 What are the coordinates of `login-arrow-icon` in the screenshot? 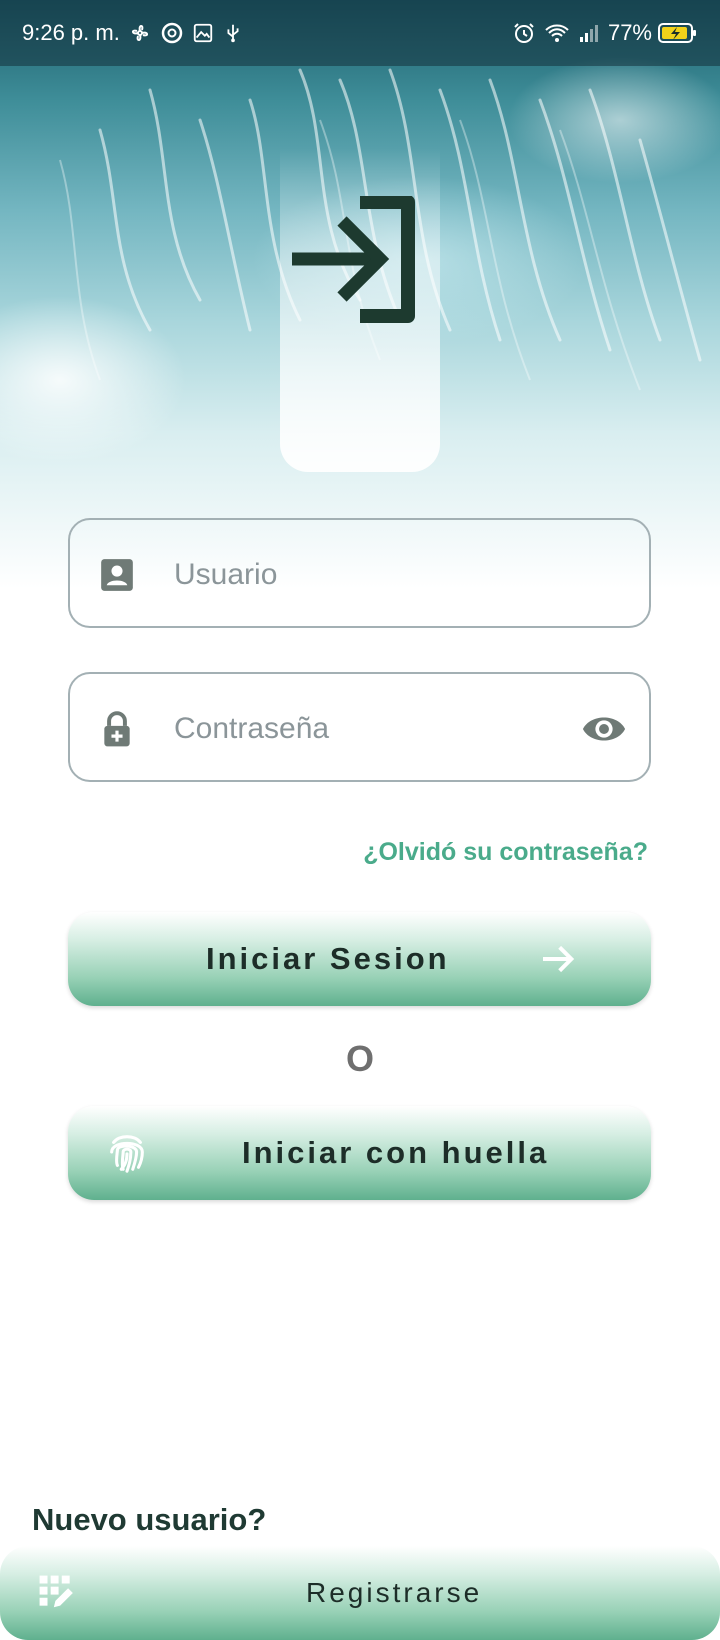 It's located at (359, 260).